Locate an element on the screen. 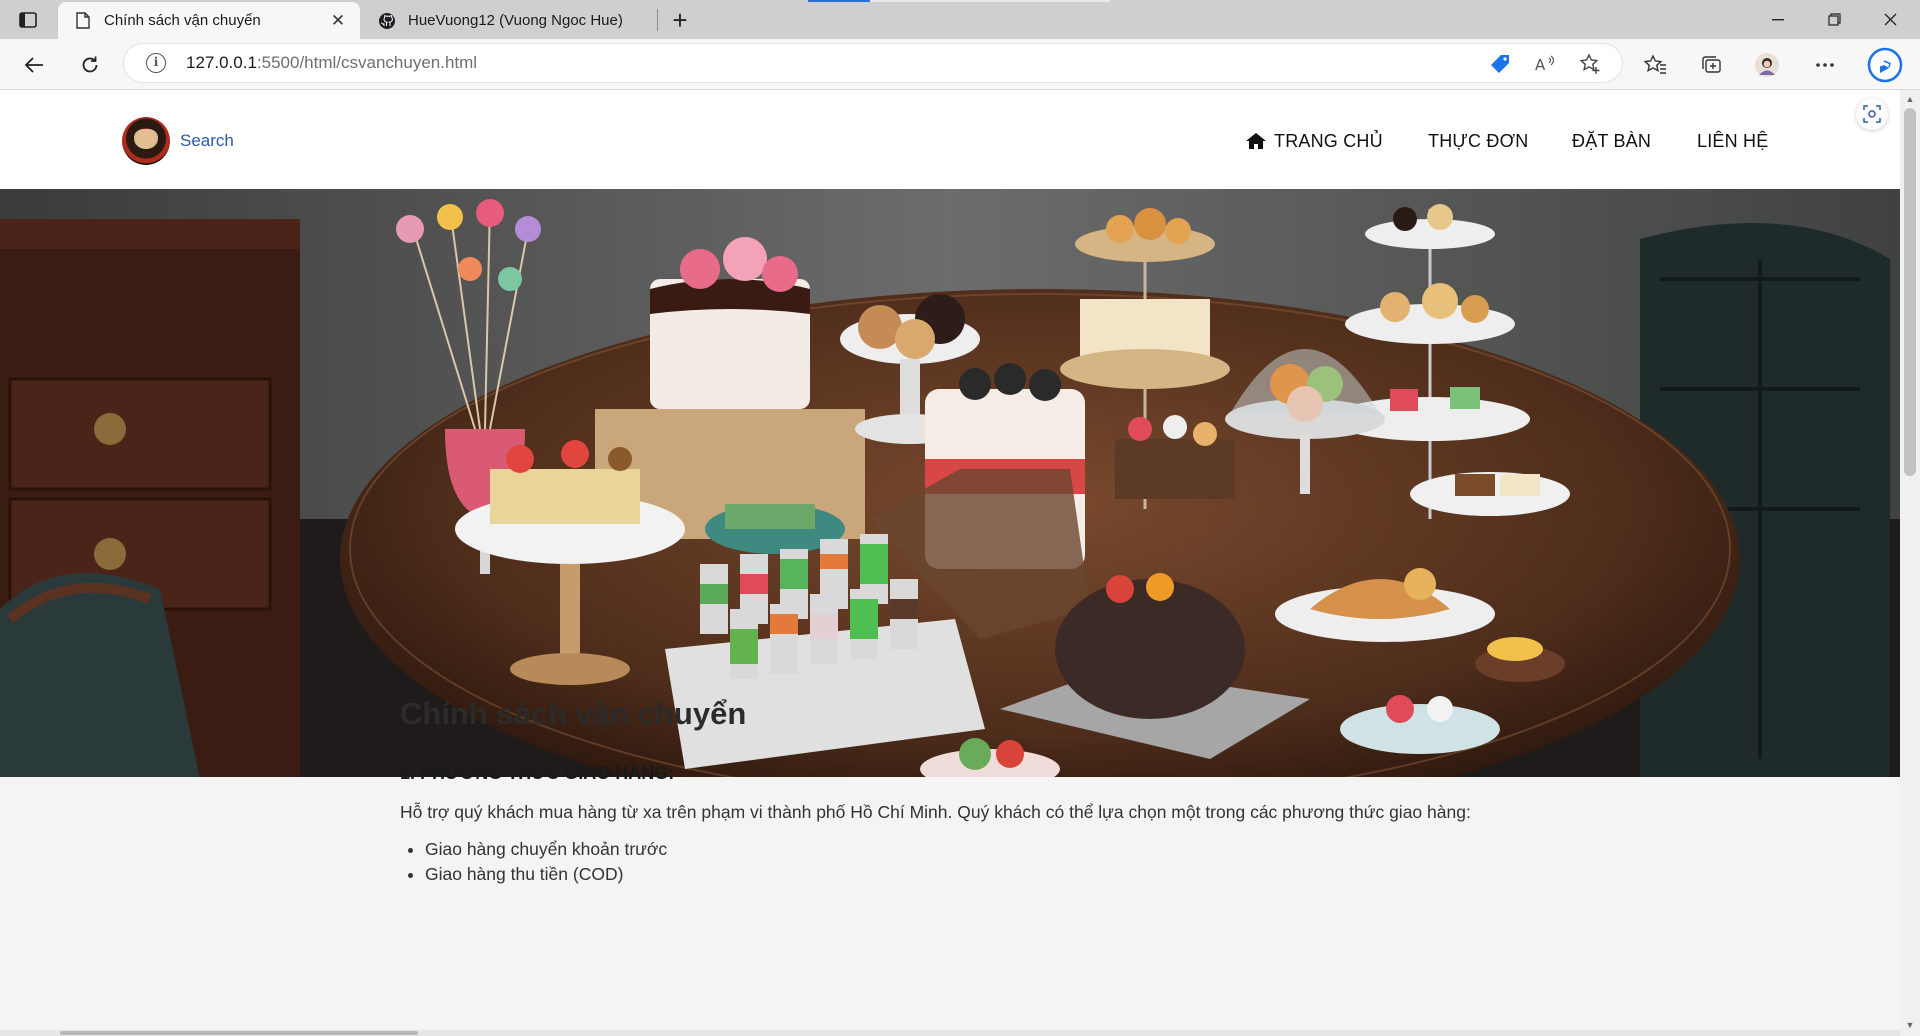 Image resolution: width=1920 pixels, height=1036 pixels. url-path: :5500/html/csvanchuyen.html is located at coordinates (367, 62).